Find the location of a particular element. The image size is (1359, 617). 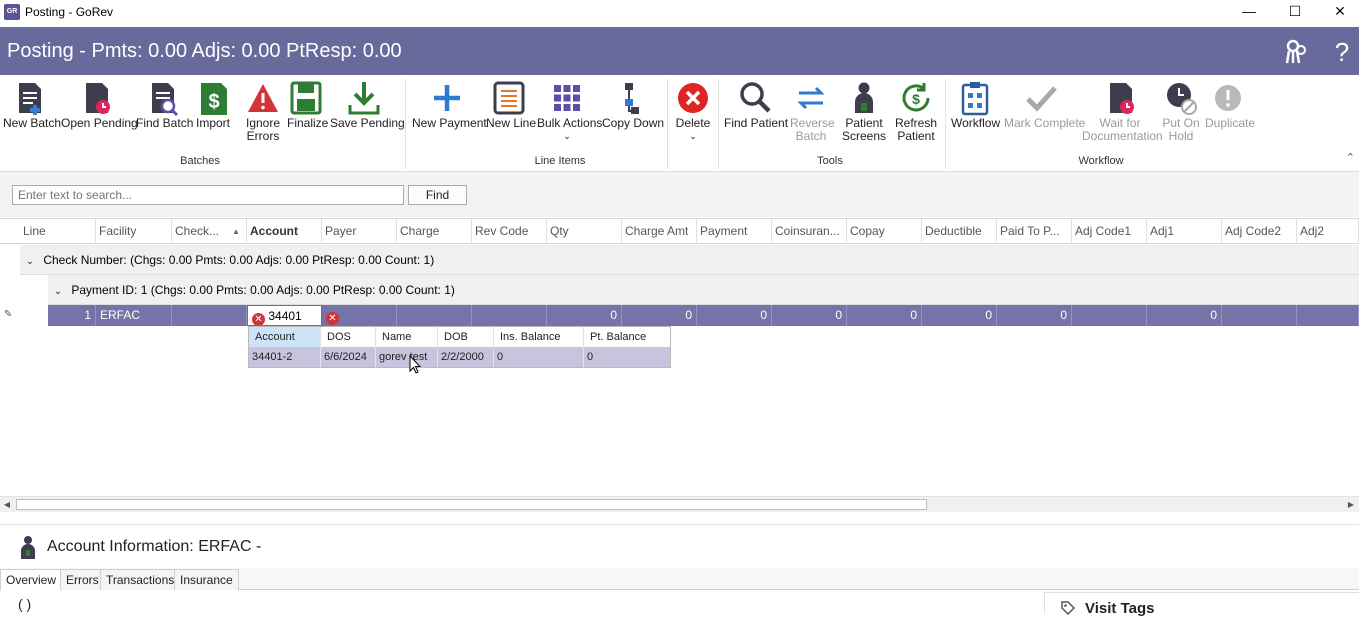

cell-adj2 is located at coordinates (1328, 315).